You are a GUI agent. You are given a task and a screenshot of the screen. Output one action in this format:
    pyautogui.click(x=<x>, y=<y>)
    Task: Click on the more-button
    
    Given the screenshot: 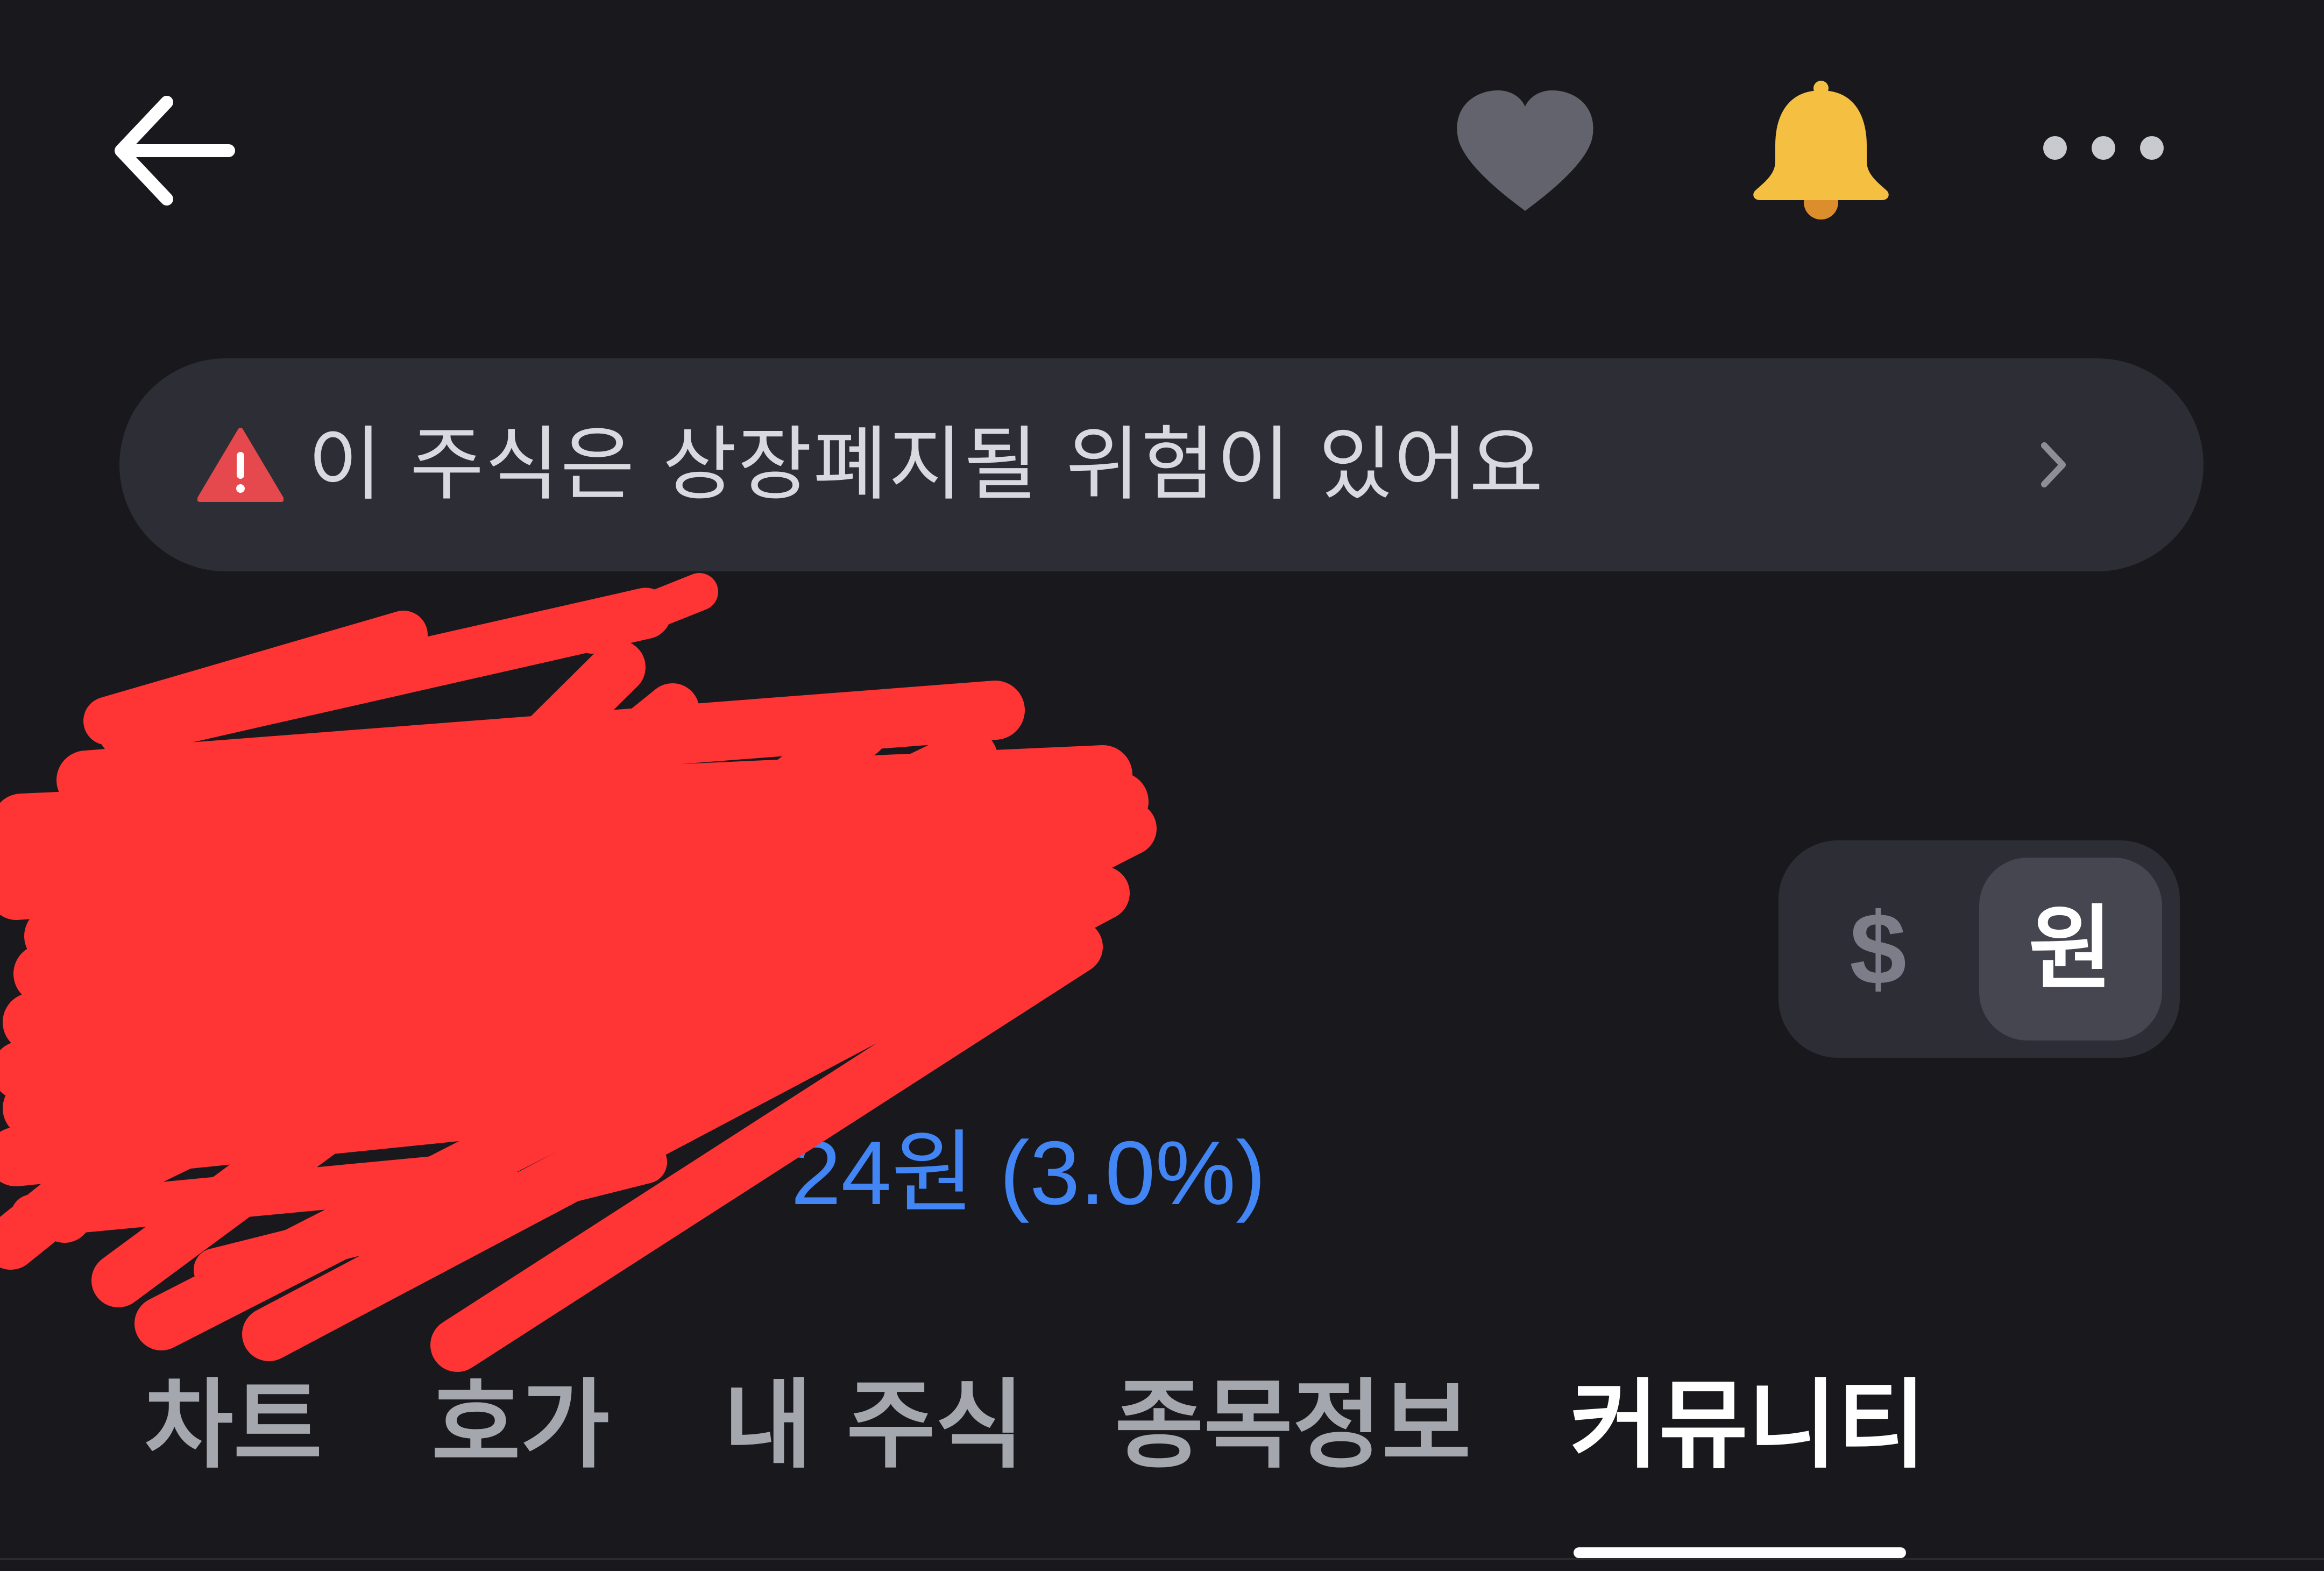 What is the action you would take?
    pyautogui.click(x=2103, y=148)
    